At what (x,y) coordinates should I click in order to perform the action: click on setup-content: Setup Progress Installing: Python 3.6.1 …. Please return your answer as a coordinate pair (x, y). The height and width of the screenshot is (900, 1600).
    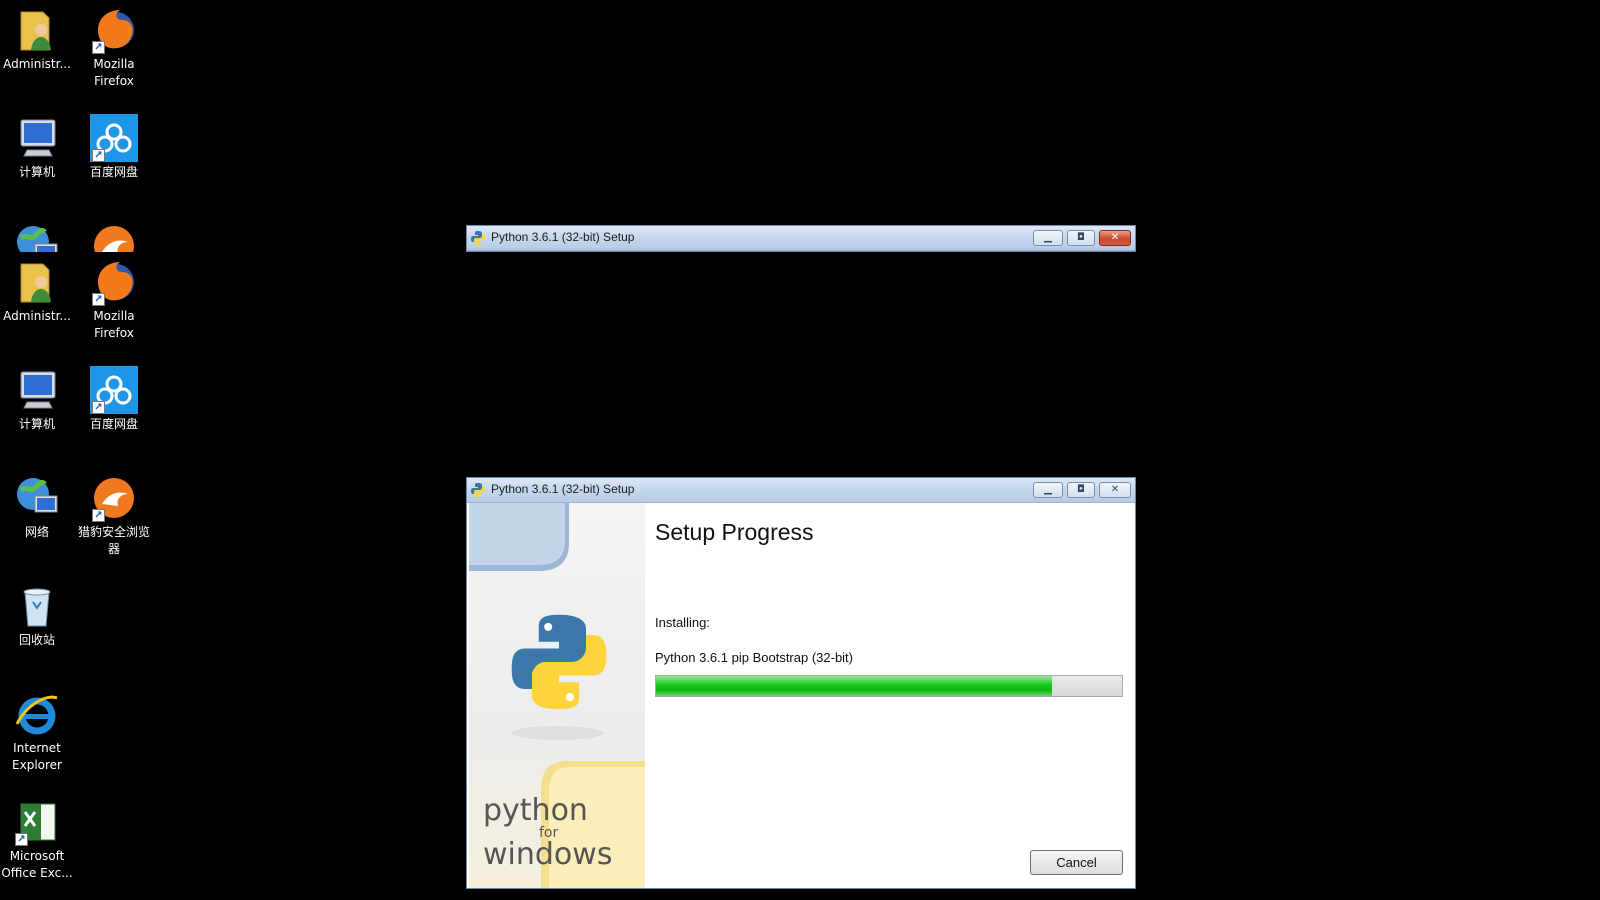
    Looking at the image, I should click on (889, 695).